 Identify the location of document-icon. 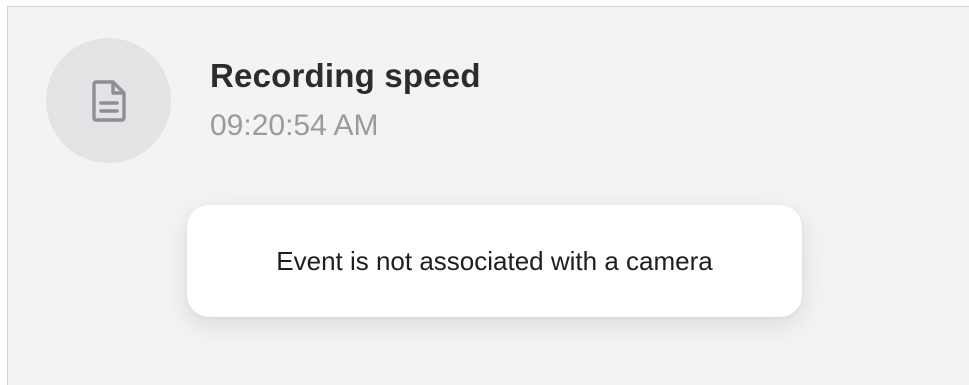
(109, 101).